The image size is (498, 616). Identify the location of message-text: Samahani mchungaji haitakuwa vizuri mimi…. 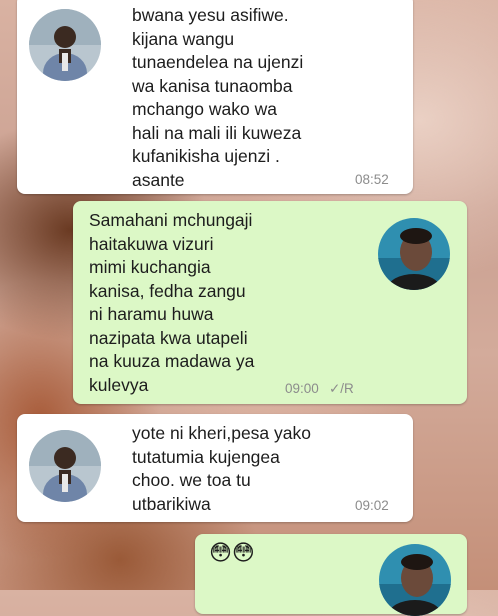
(172, 302).